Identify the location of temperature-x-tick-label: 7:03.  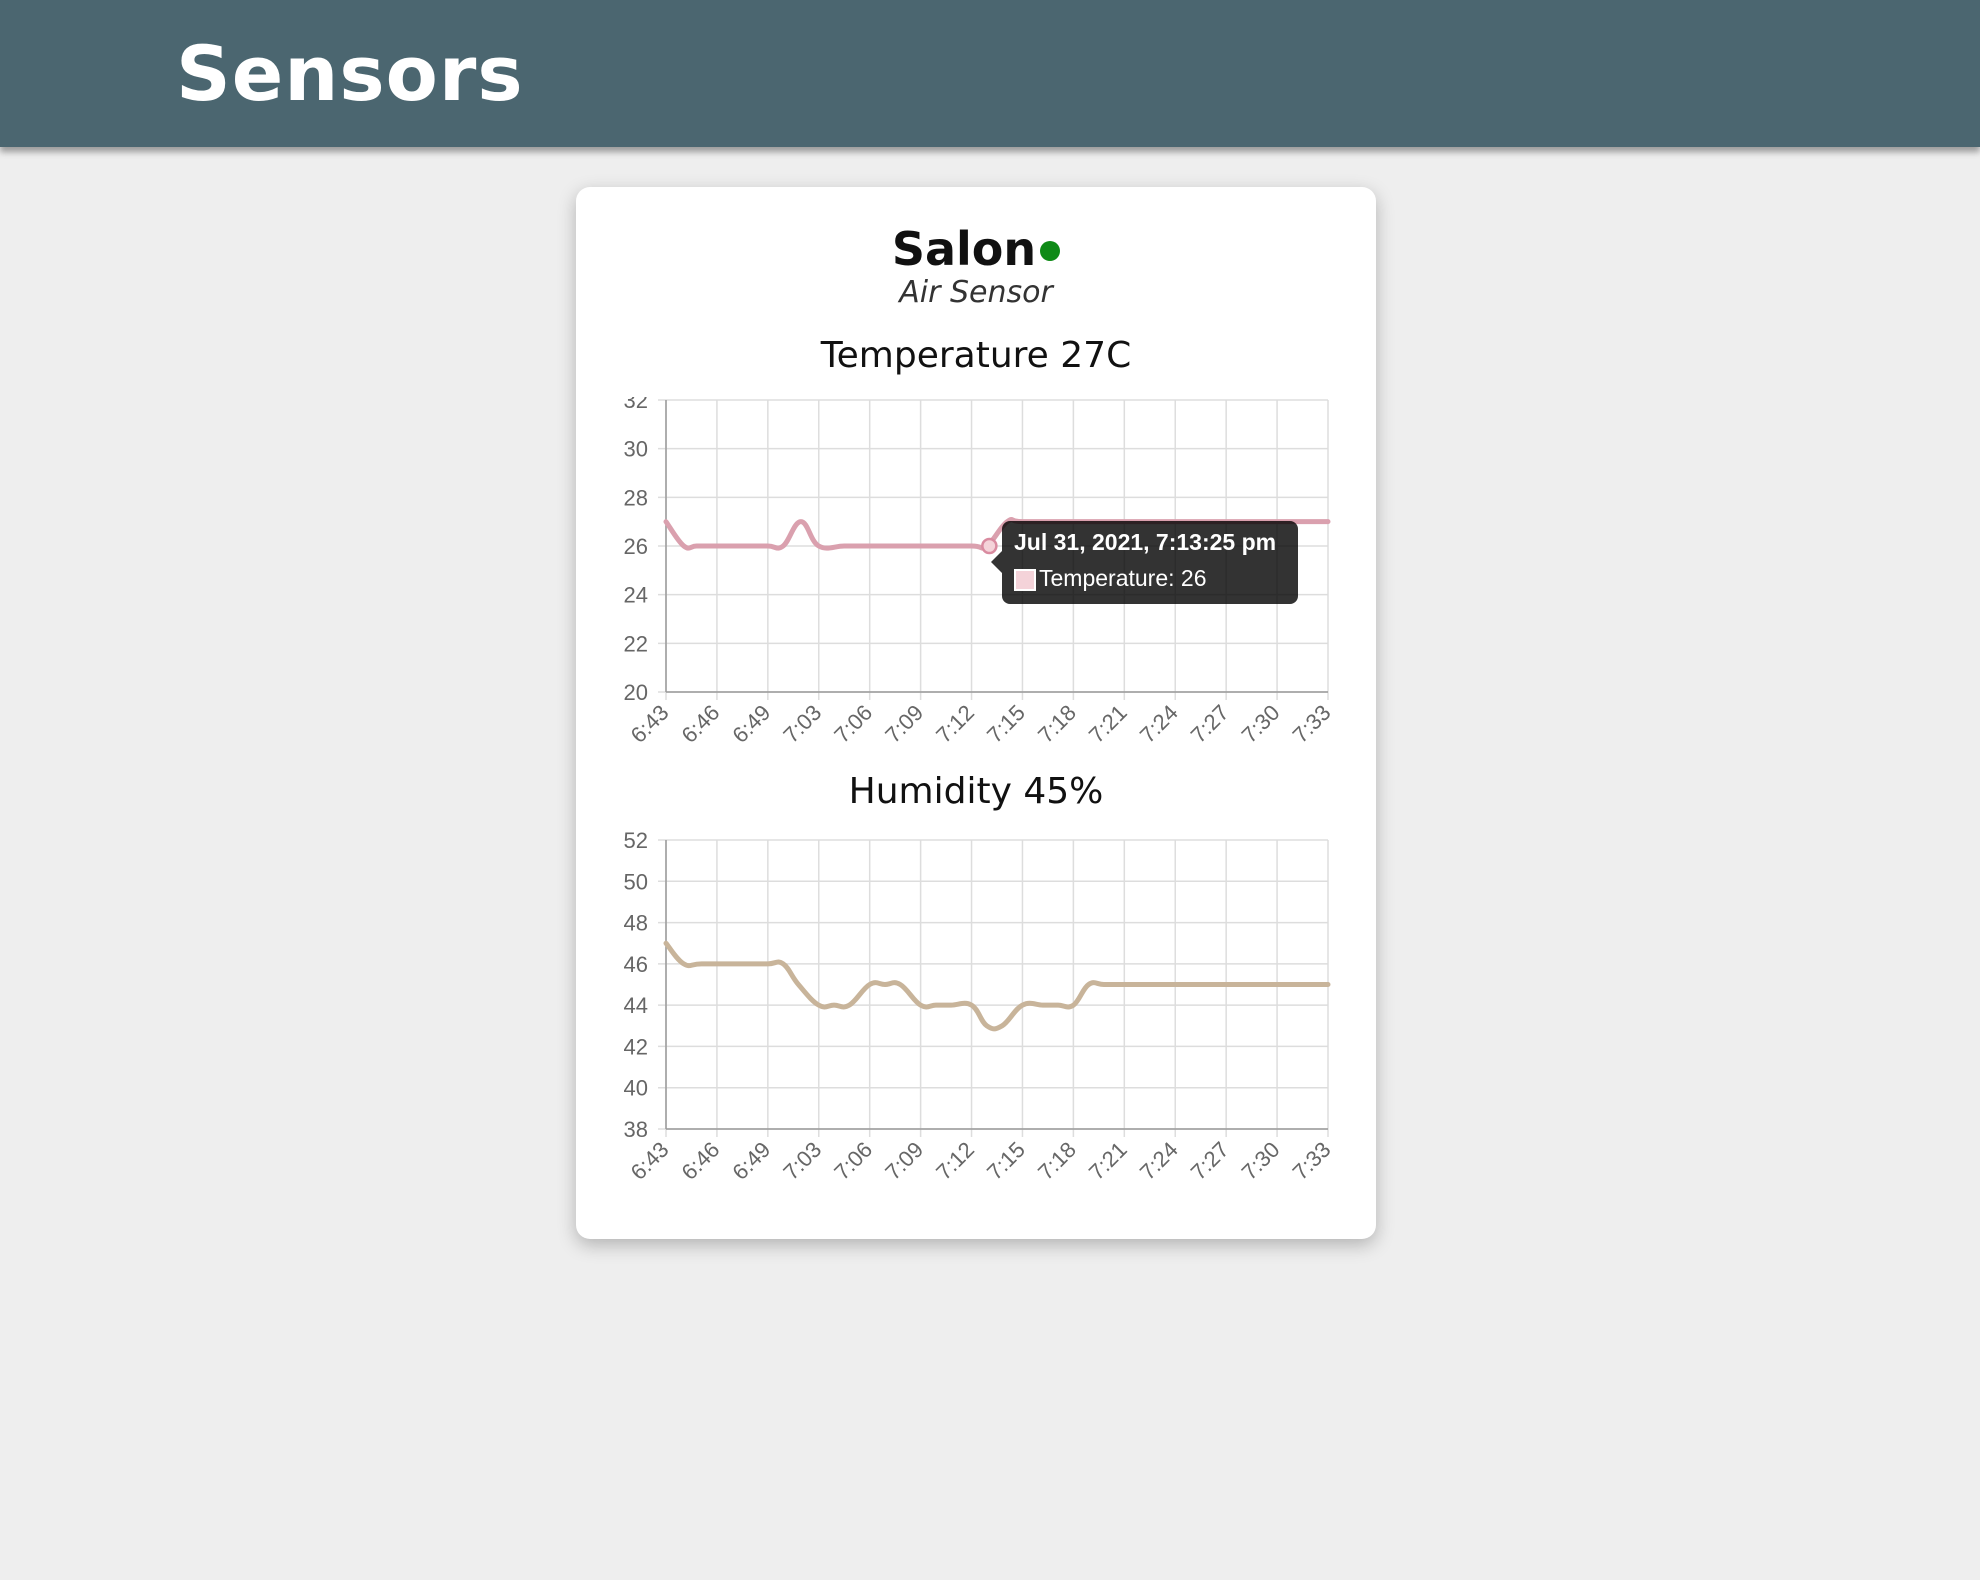
(802, 724).